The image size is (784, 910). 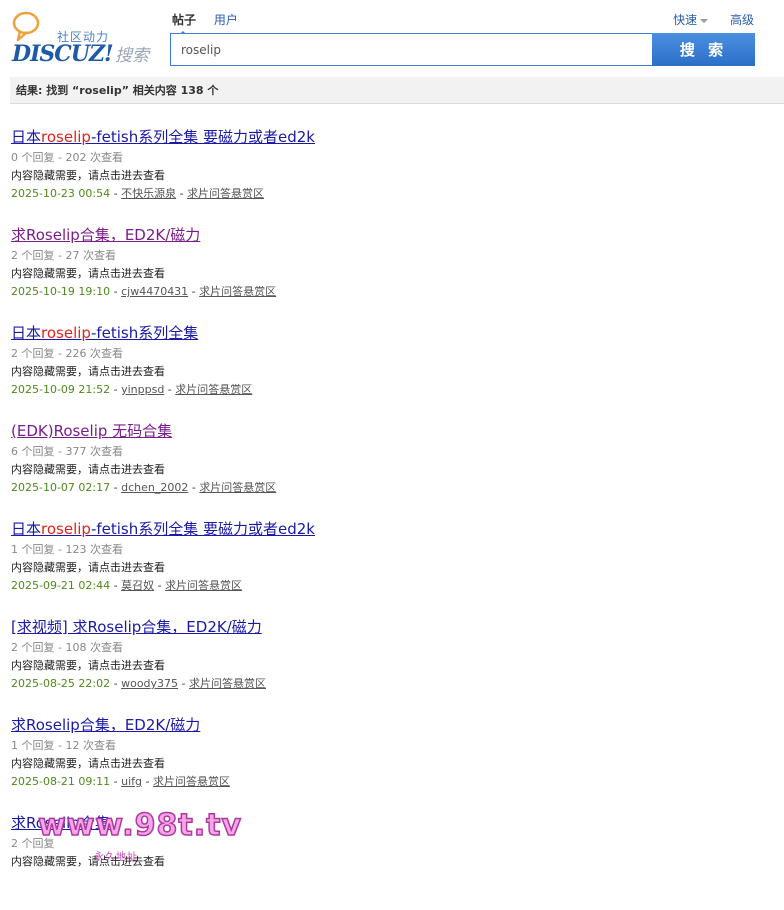 What do you see at coordinates (61, 585) in the screenshot?
I see `result-date: 2025-09-21 02:44` at bounding box center [61, 585].